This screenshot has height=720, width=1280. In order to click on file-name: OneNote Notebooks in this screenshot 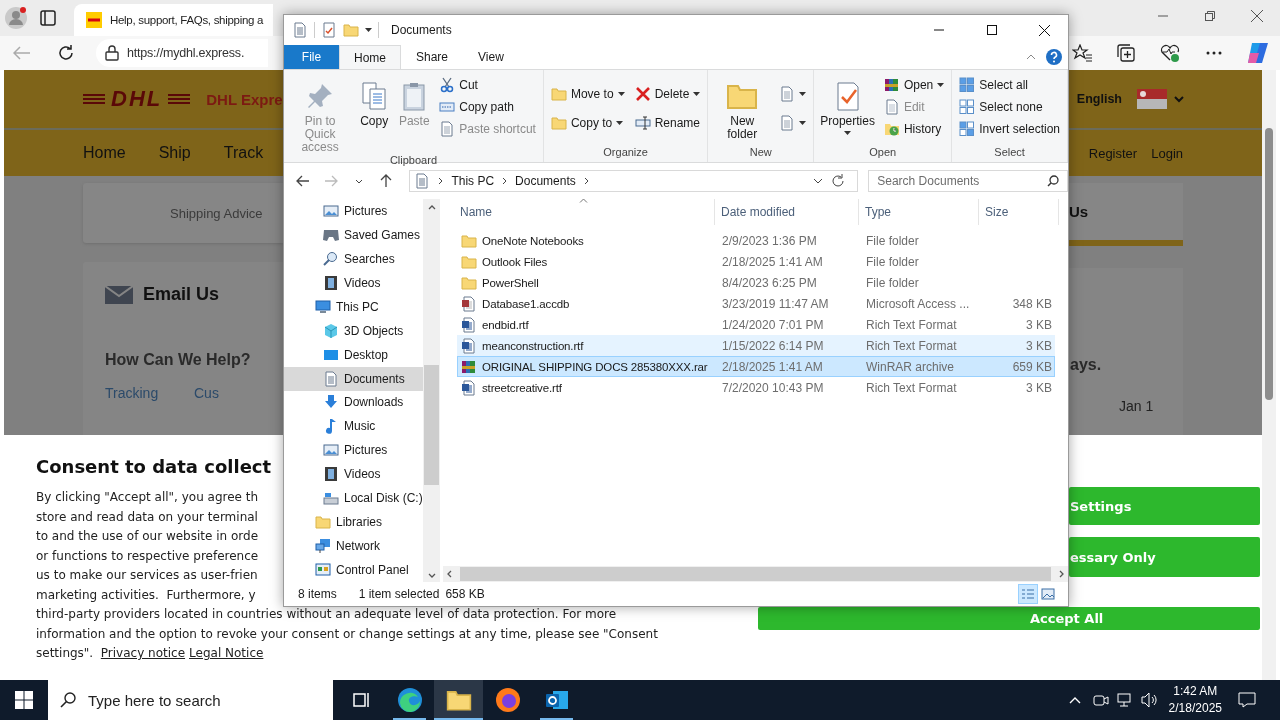, I will do `click(587, 240)`.